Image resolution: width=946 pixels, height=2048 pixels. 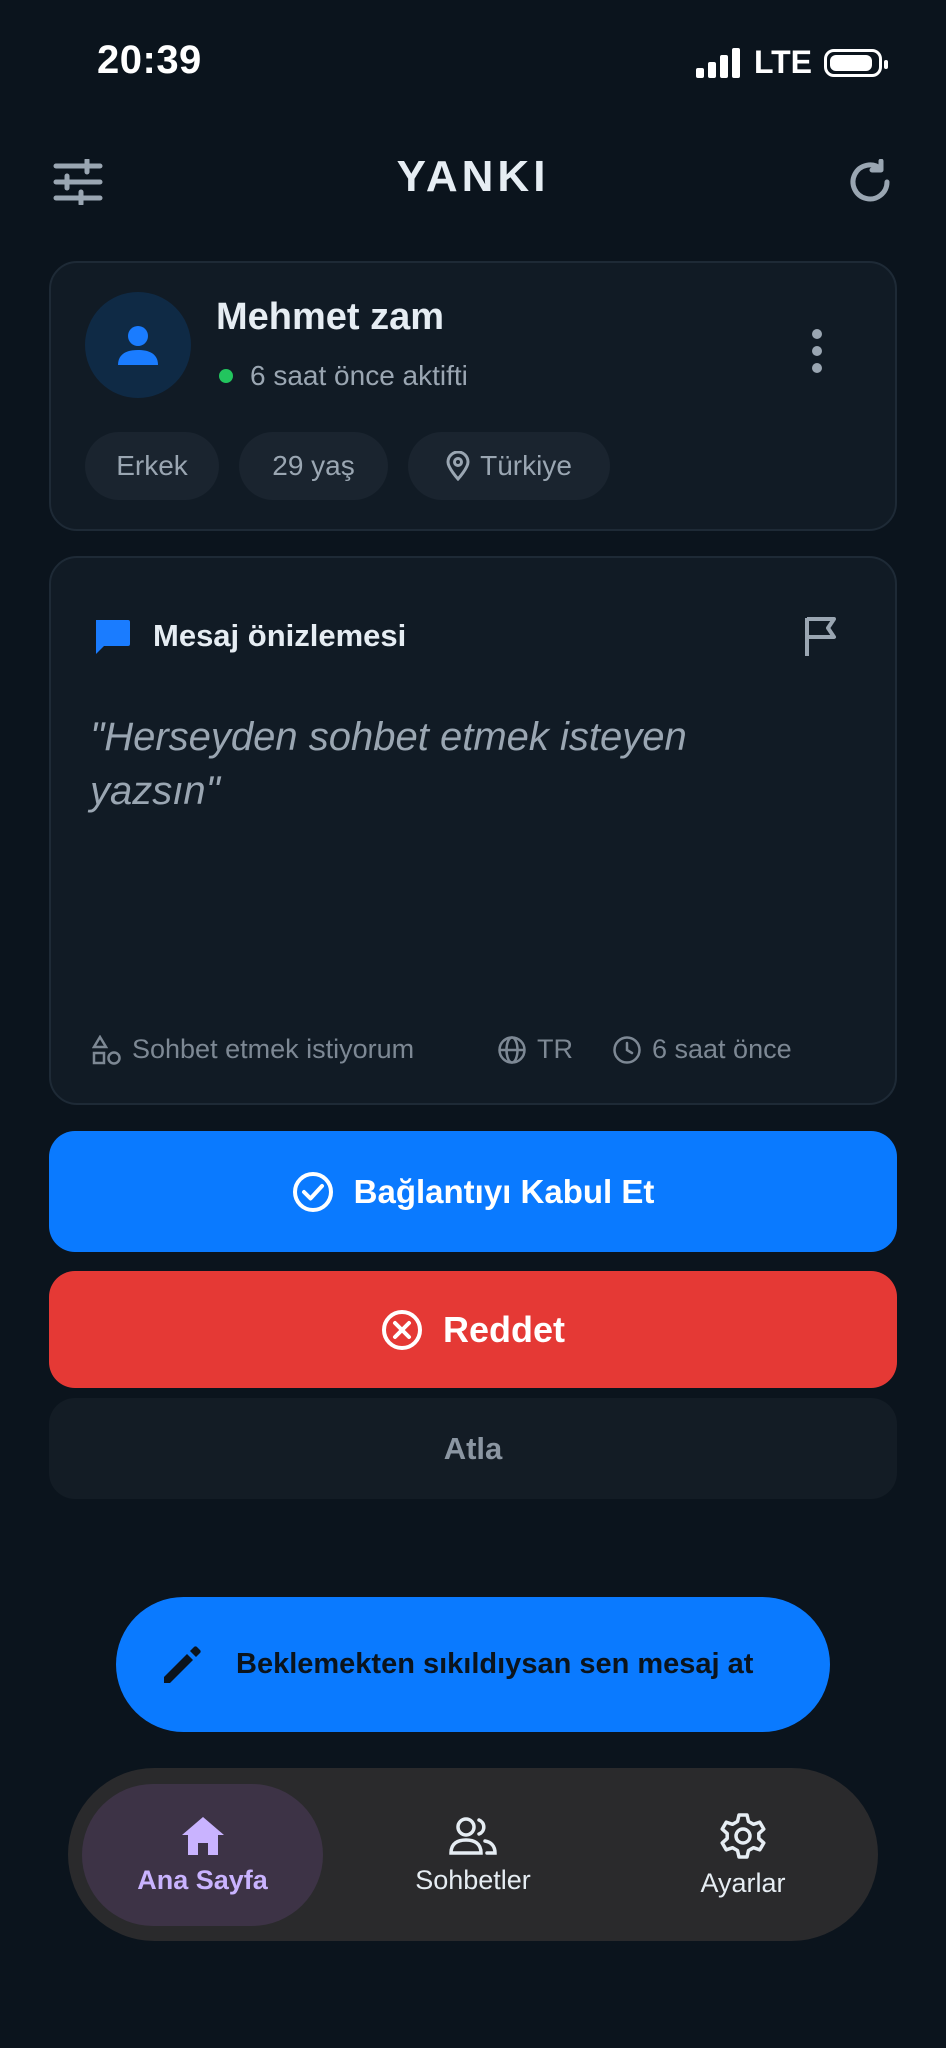 I want to click on location-label: Türkiye, so click(x=526, y=465).